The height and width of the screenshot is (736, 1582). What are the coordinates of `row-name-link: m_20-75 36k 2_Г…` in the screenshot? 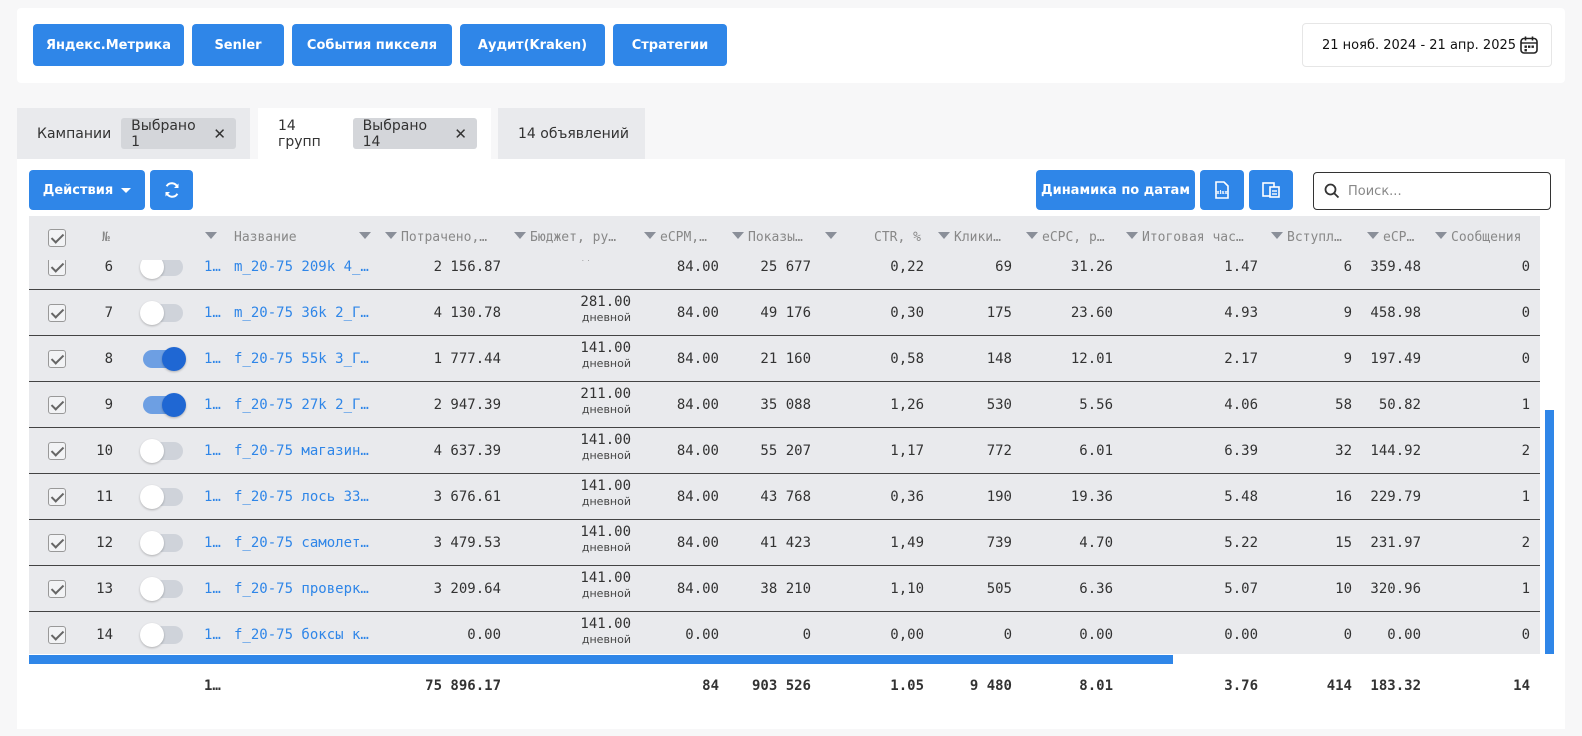 It's located at (301, 313).